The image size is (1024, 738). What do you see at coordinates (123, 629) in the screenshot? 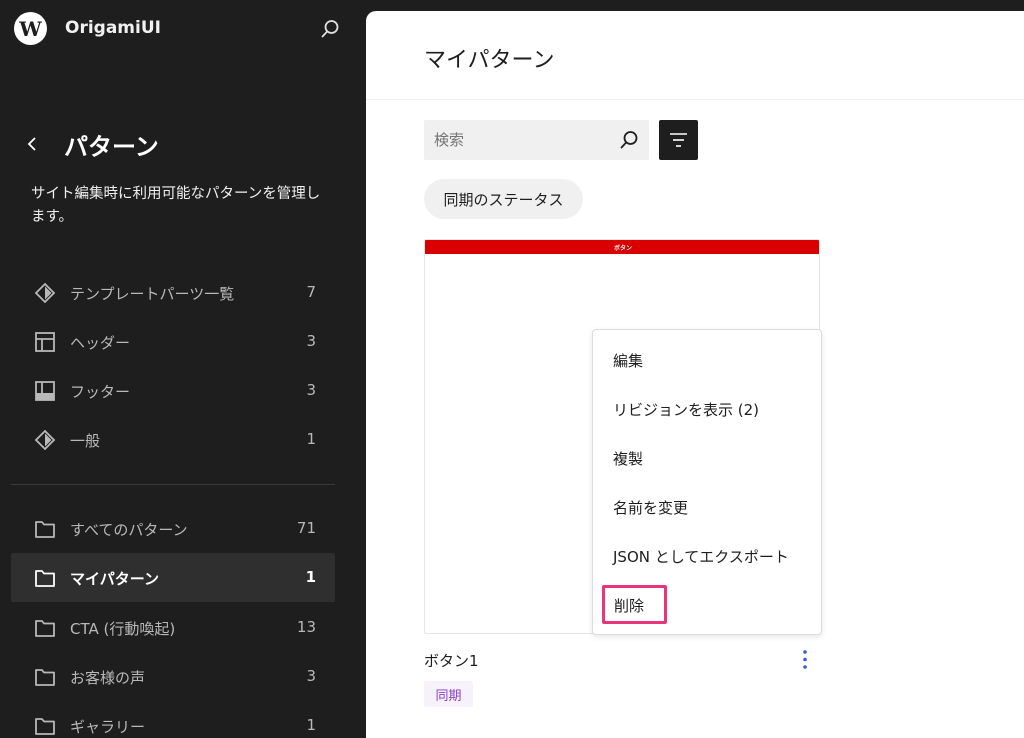
I see `sidebar-item-label: CTA (行動喚起)` at bounding box center [123, 629].